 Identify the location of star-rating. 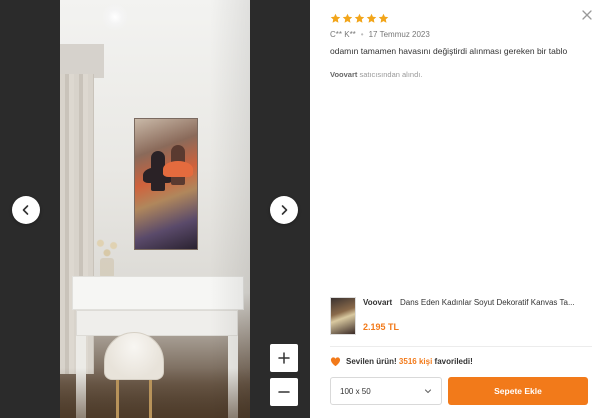
(359, 18).